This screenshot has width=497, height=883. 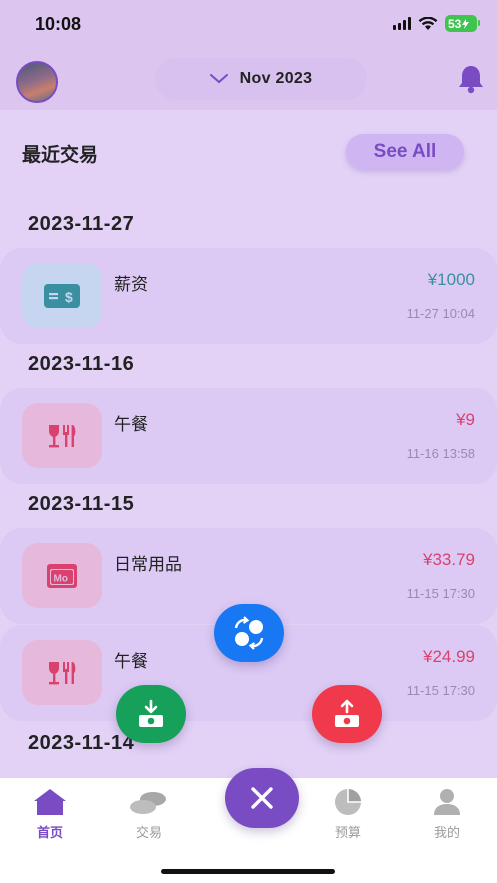 I want to click on charging-icon, so click(x=466, y=23).